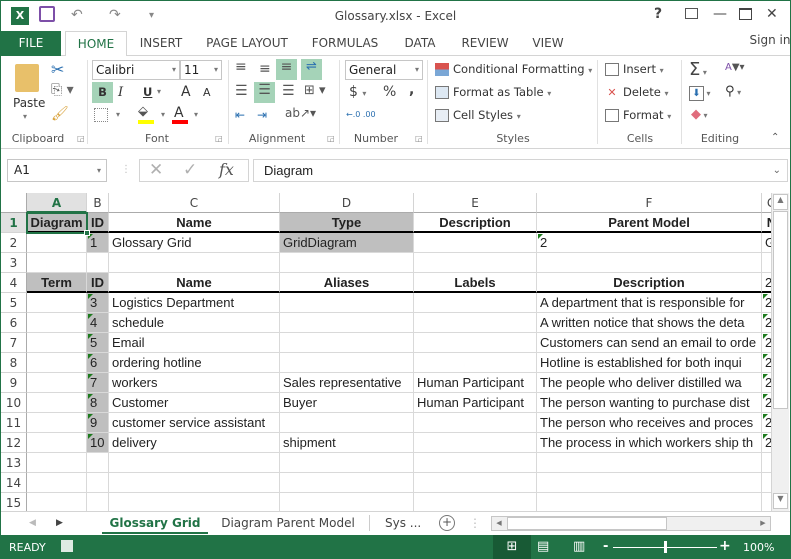 The image size is (791, 559). Describe the element at coordinates (57, 323) in the screenshot. I see `cell-a6` at that location.